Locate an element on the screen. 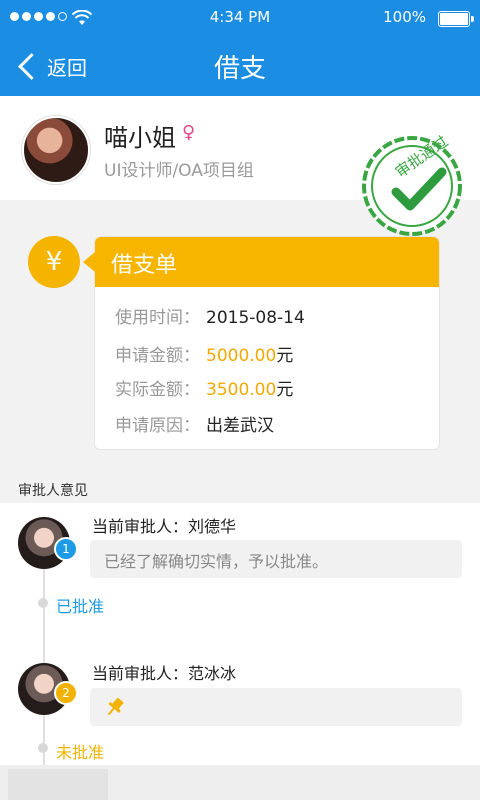 The height and width of the screenshot is (800, 480). order-badge: 1 is located at coordinates (66, 549).